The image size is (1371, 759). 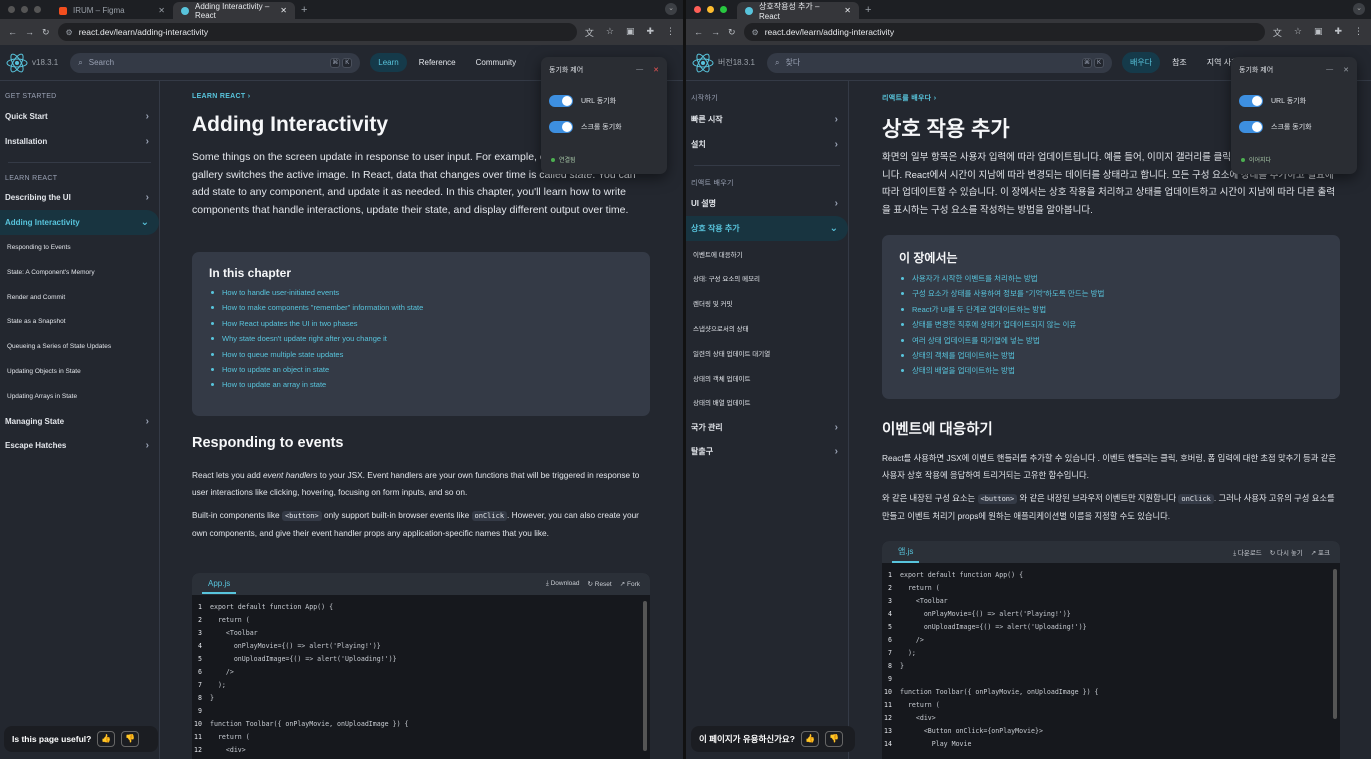 What do you see at coordinates (79, 396) in the screenshot?
I see `sidebar-subitem: Updating Arrays in State` at bounding box center [79, 396].